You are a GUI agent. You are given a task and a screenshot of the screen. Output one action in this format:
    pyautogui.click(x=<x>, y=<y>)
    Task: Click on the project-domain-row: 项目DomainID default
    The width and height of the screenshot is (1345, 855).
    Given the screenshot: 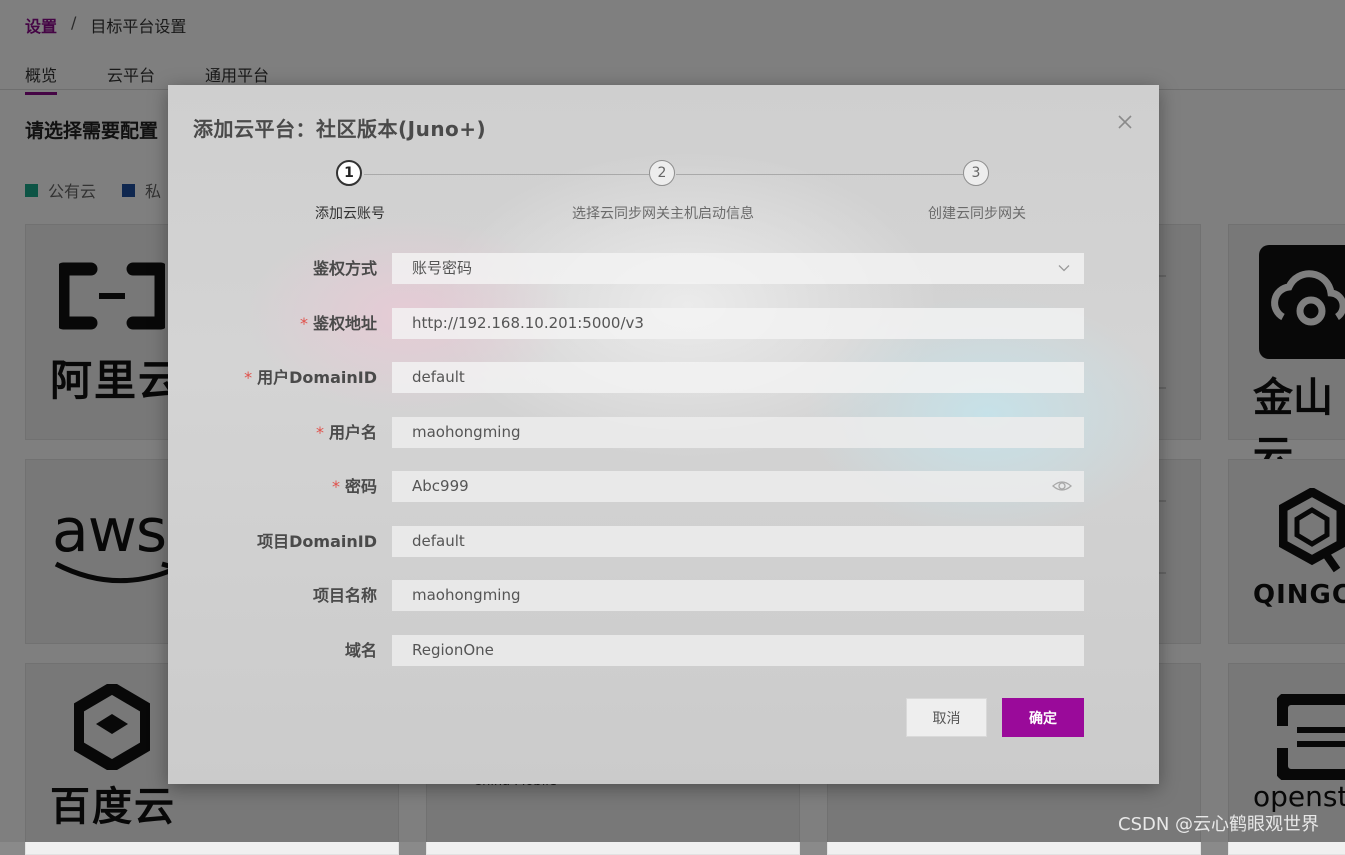 What is the action you would take?
    pyautogui.click(x=663, y=541)
    